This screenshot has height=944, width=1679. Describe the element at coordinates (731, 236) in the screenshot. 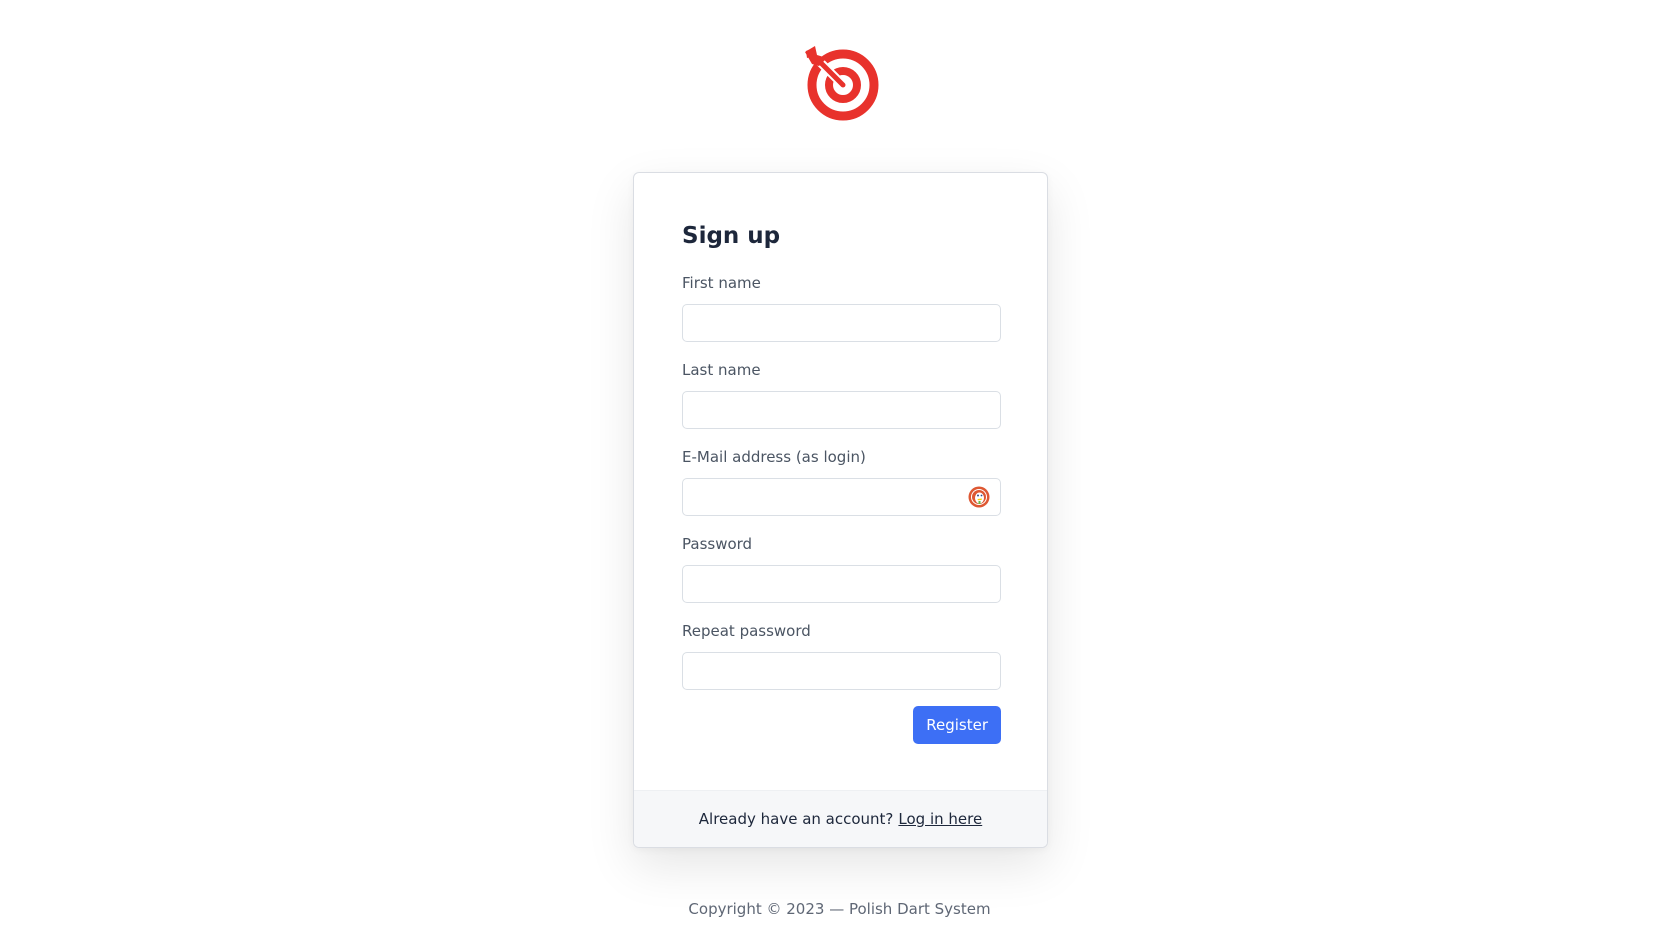

I see `form-title: Sign up` at that location.